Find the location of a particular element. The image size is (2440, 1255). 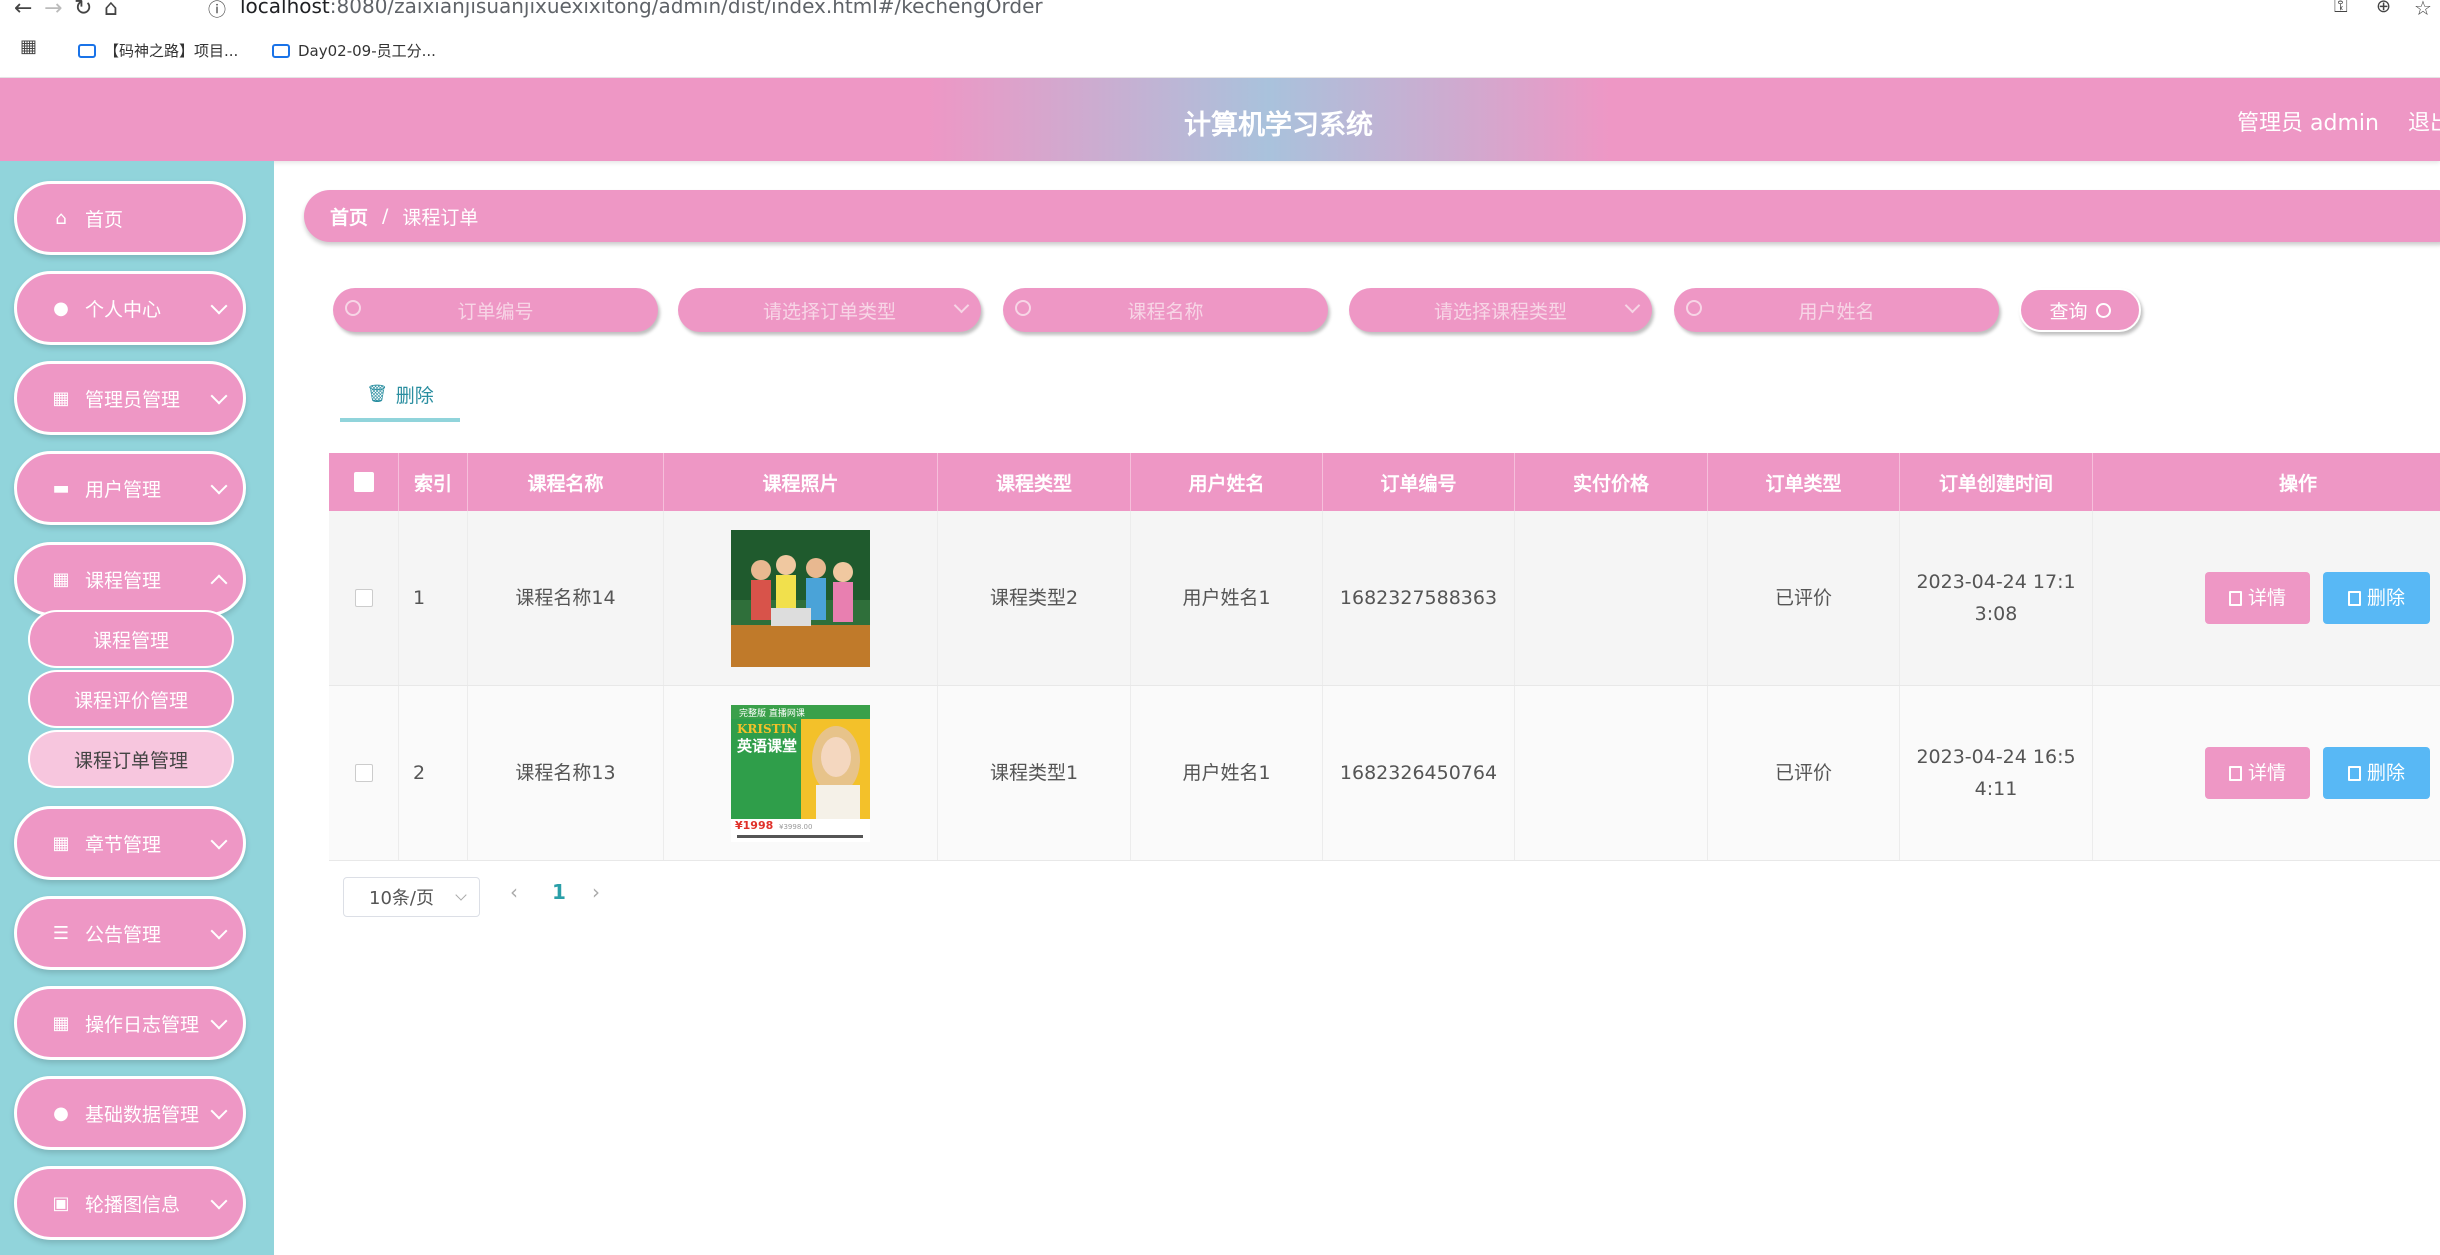

sidebar-item-carousel: ▣ 轮播图信息 is located at coordinates (130, 1203).